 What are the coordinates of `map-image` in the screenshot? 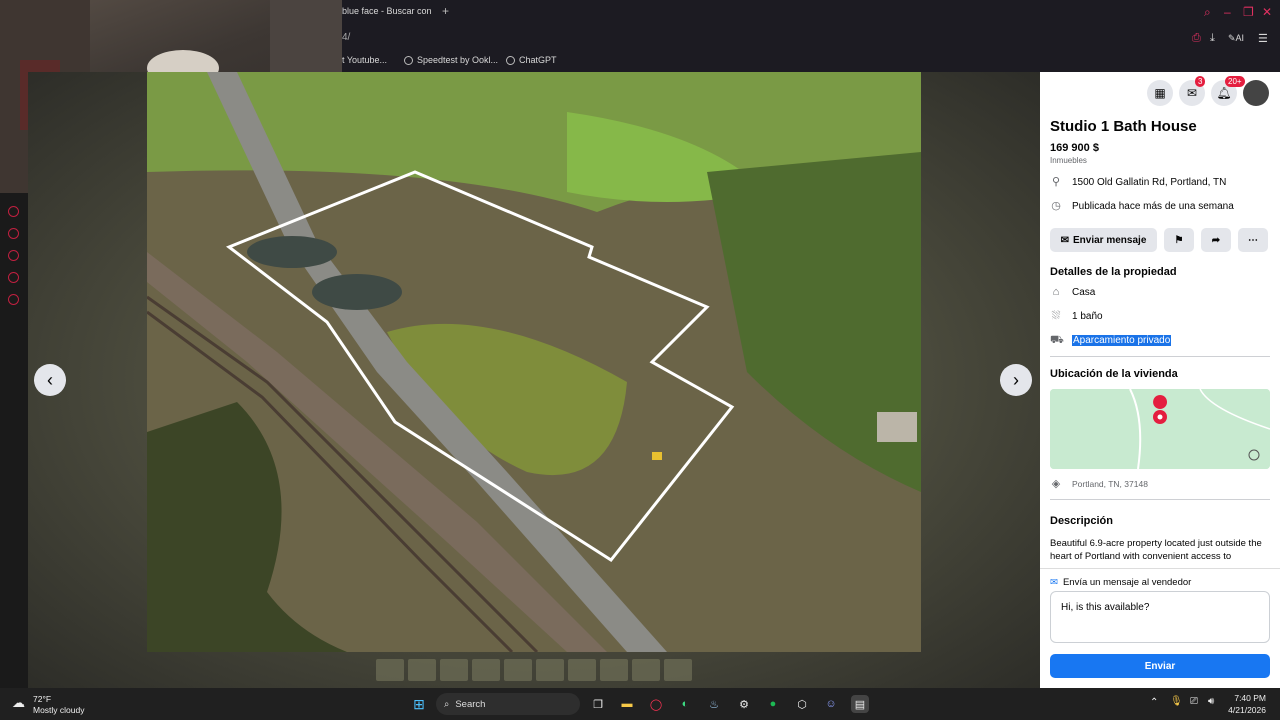 It's located at (1160, 429).